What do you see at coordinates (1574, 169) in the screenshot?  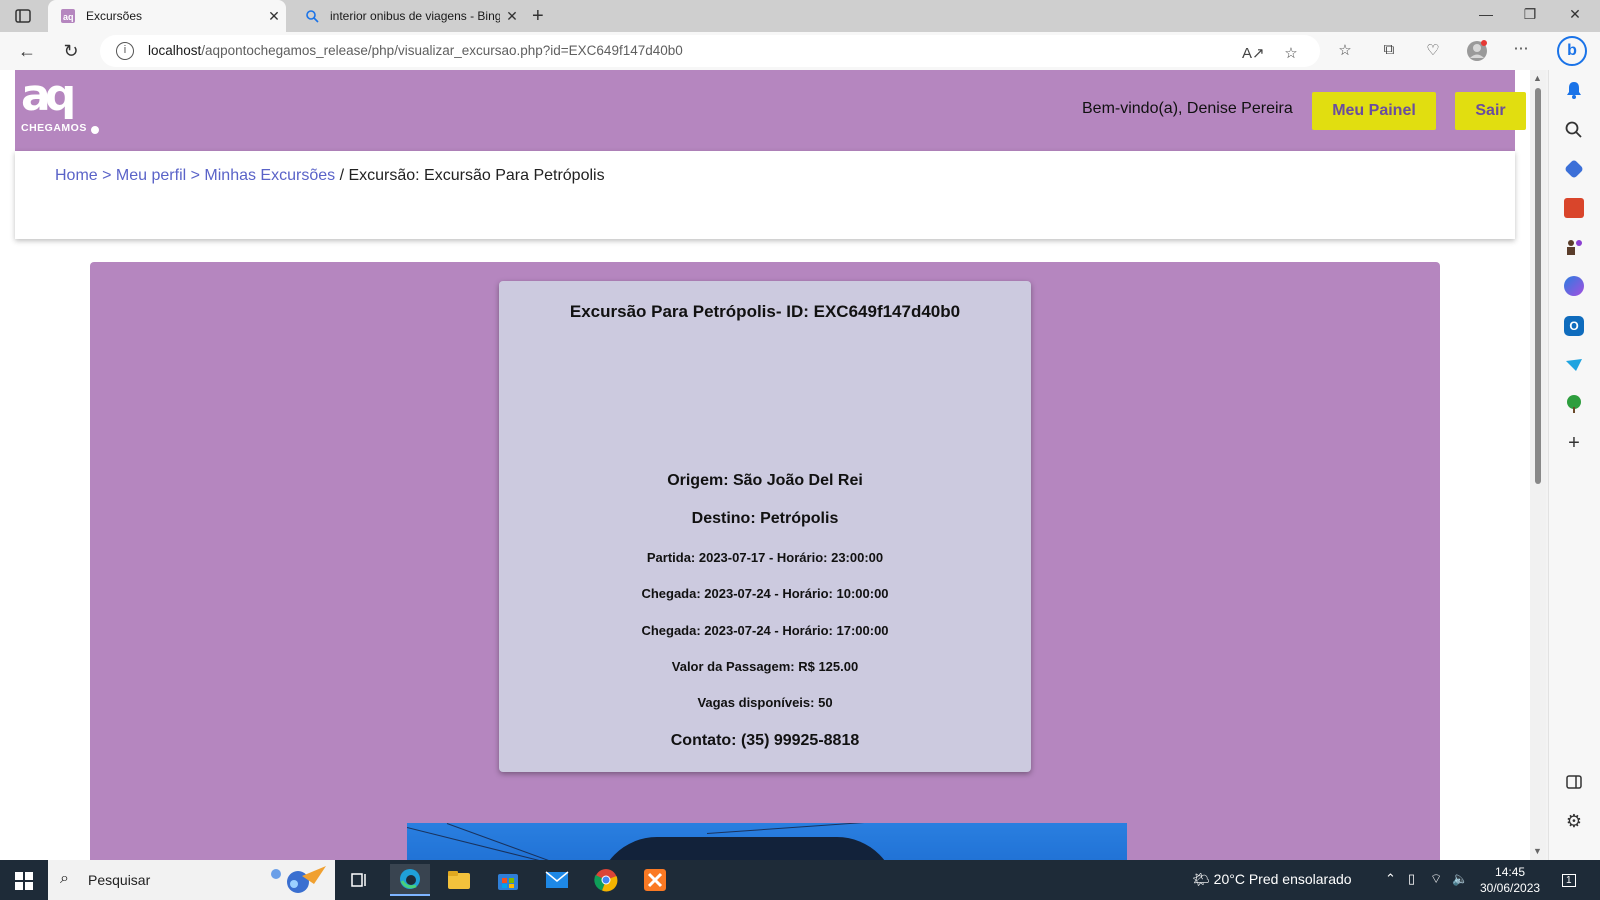 I see `shopping-tag-icon` at bounding box center [1574, 169].